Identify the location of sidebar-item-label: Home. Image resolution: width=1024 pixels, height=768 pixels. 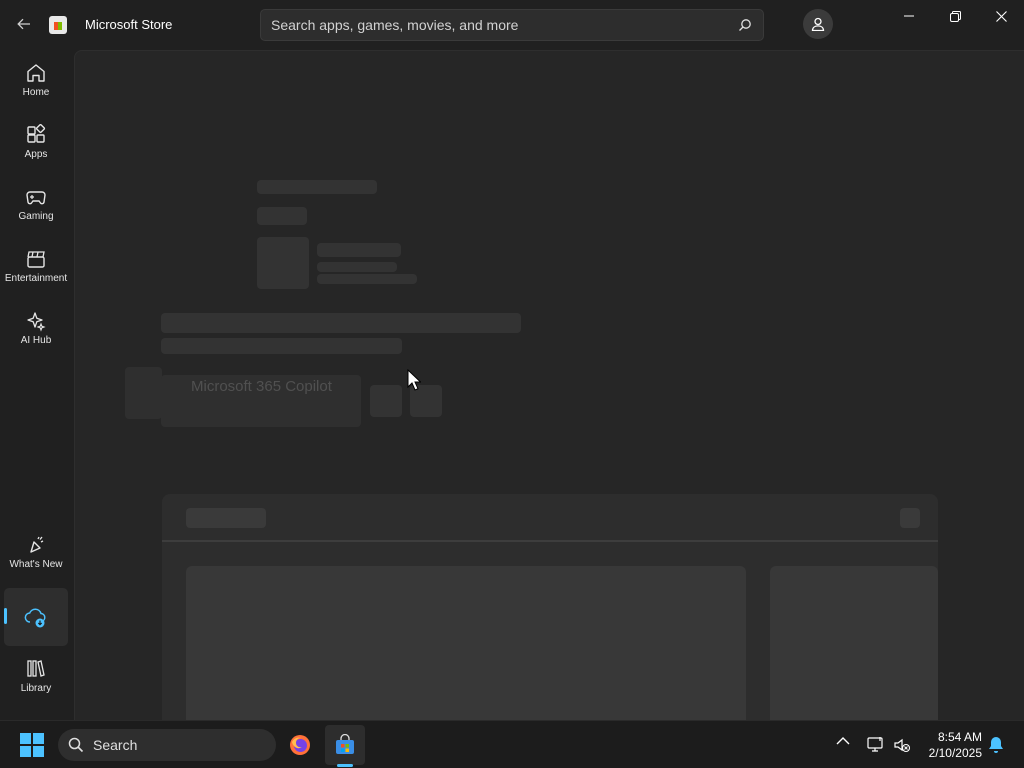
(36, 92).